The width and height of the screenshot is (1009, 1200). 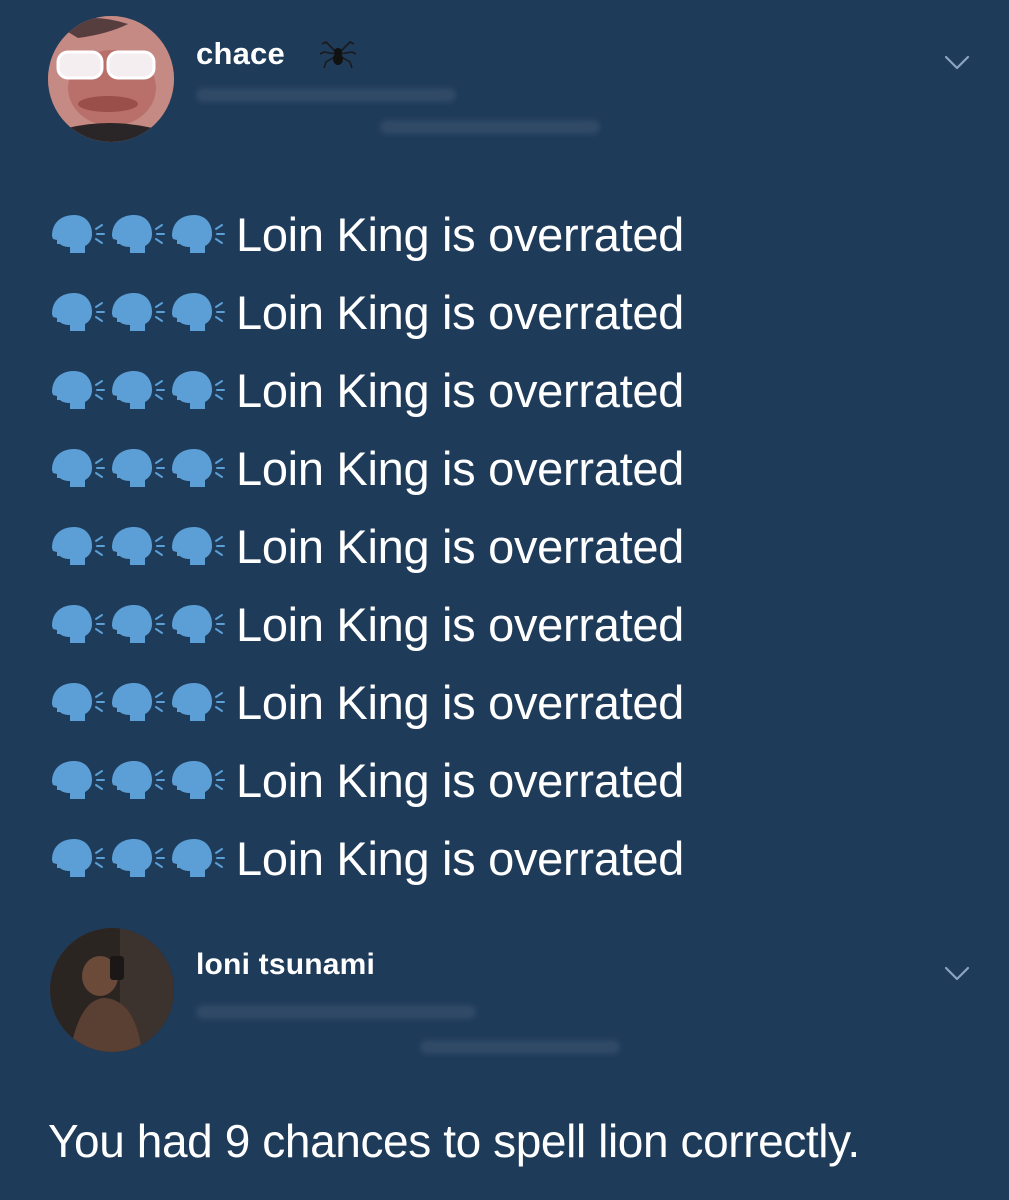 I want to click on display-name: chace, so click(x=240, y=54).